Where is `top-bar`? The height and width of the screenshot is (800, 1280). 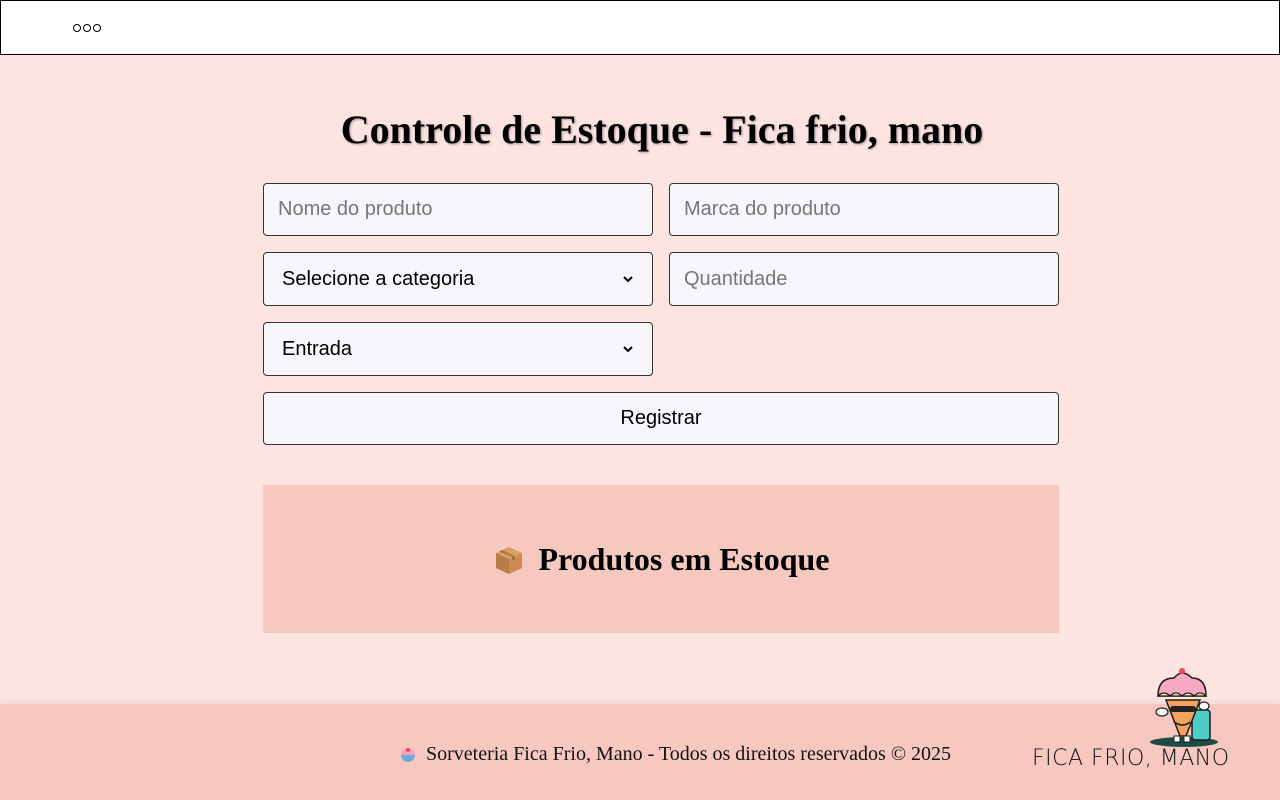 top-bar is located at coordinates (640, 27).